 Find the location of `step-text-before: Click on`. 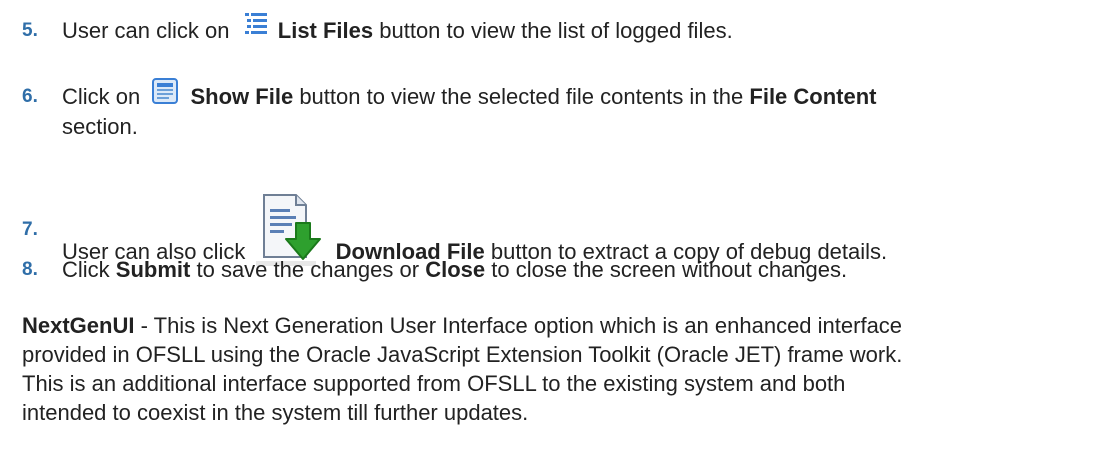

step-text-before: Click on is located at coordinates (101, 96).